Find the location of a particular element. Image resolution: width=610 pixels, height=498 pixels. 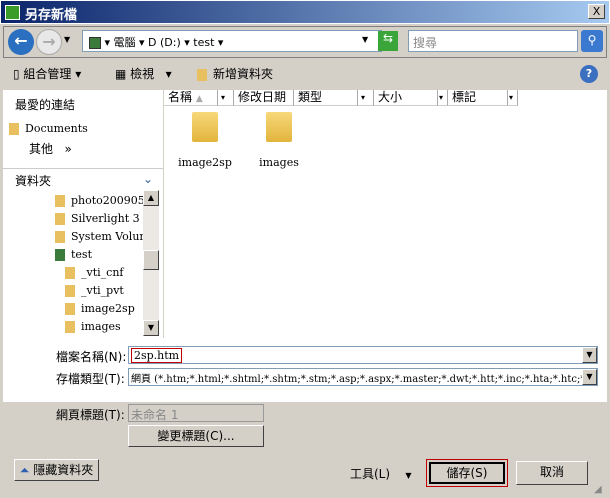

column-name: 名稱 ▲ is located at coordinates (191, 98).